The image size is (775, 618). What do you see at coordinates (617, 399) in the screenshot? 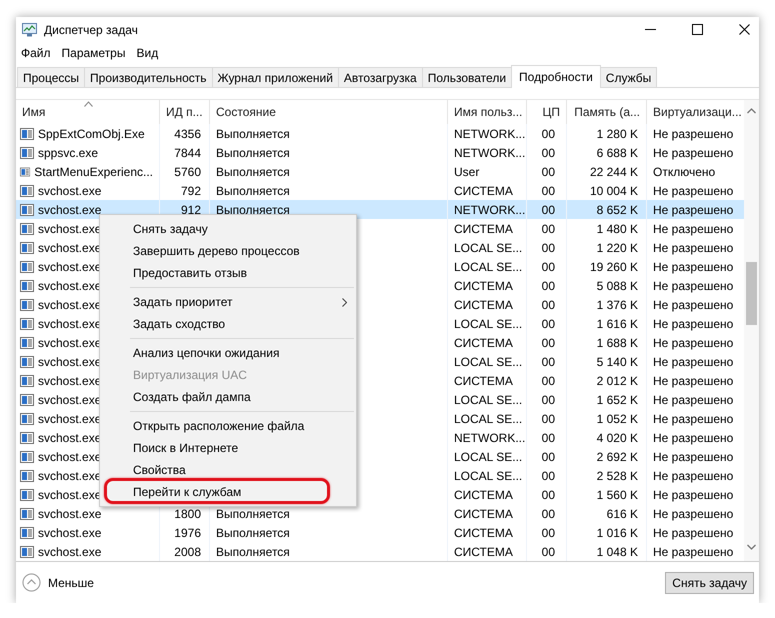
I see `table-cell: 1 652 K` at bounding box center [617, 399].